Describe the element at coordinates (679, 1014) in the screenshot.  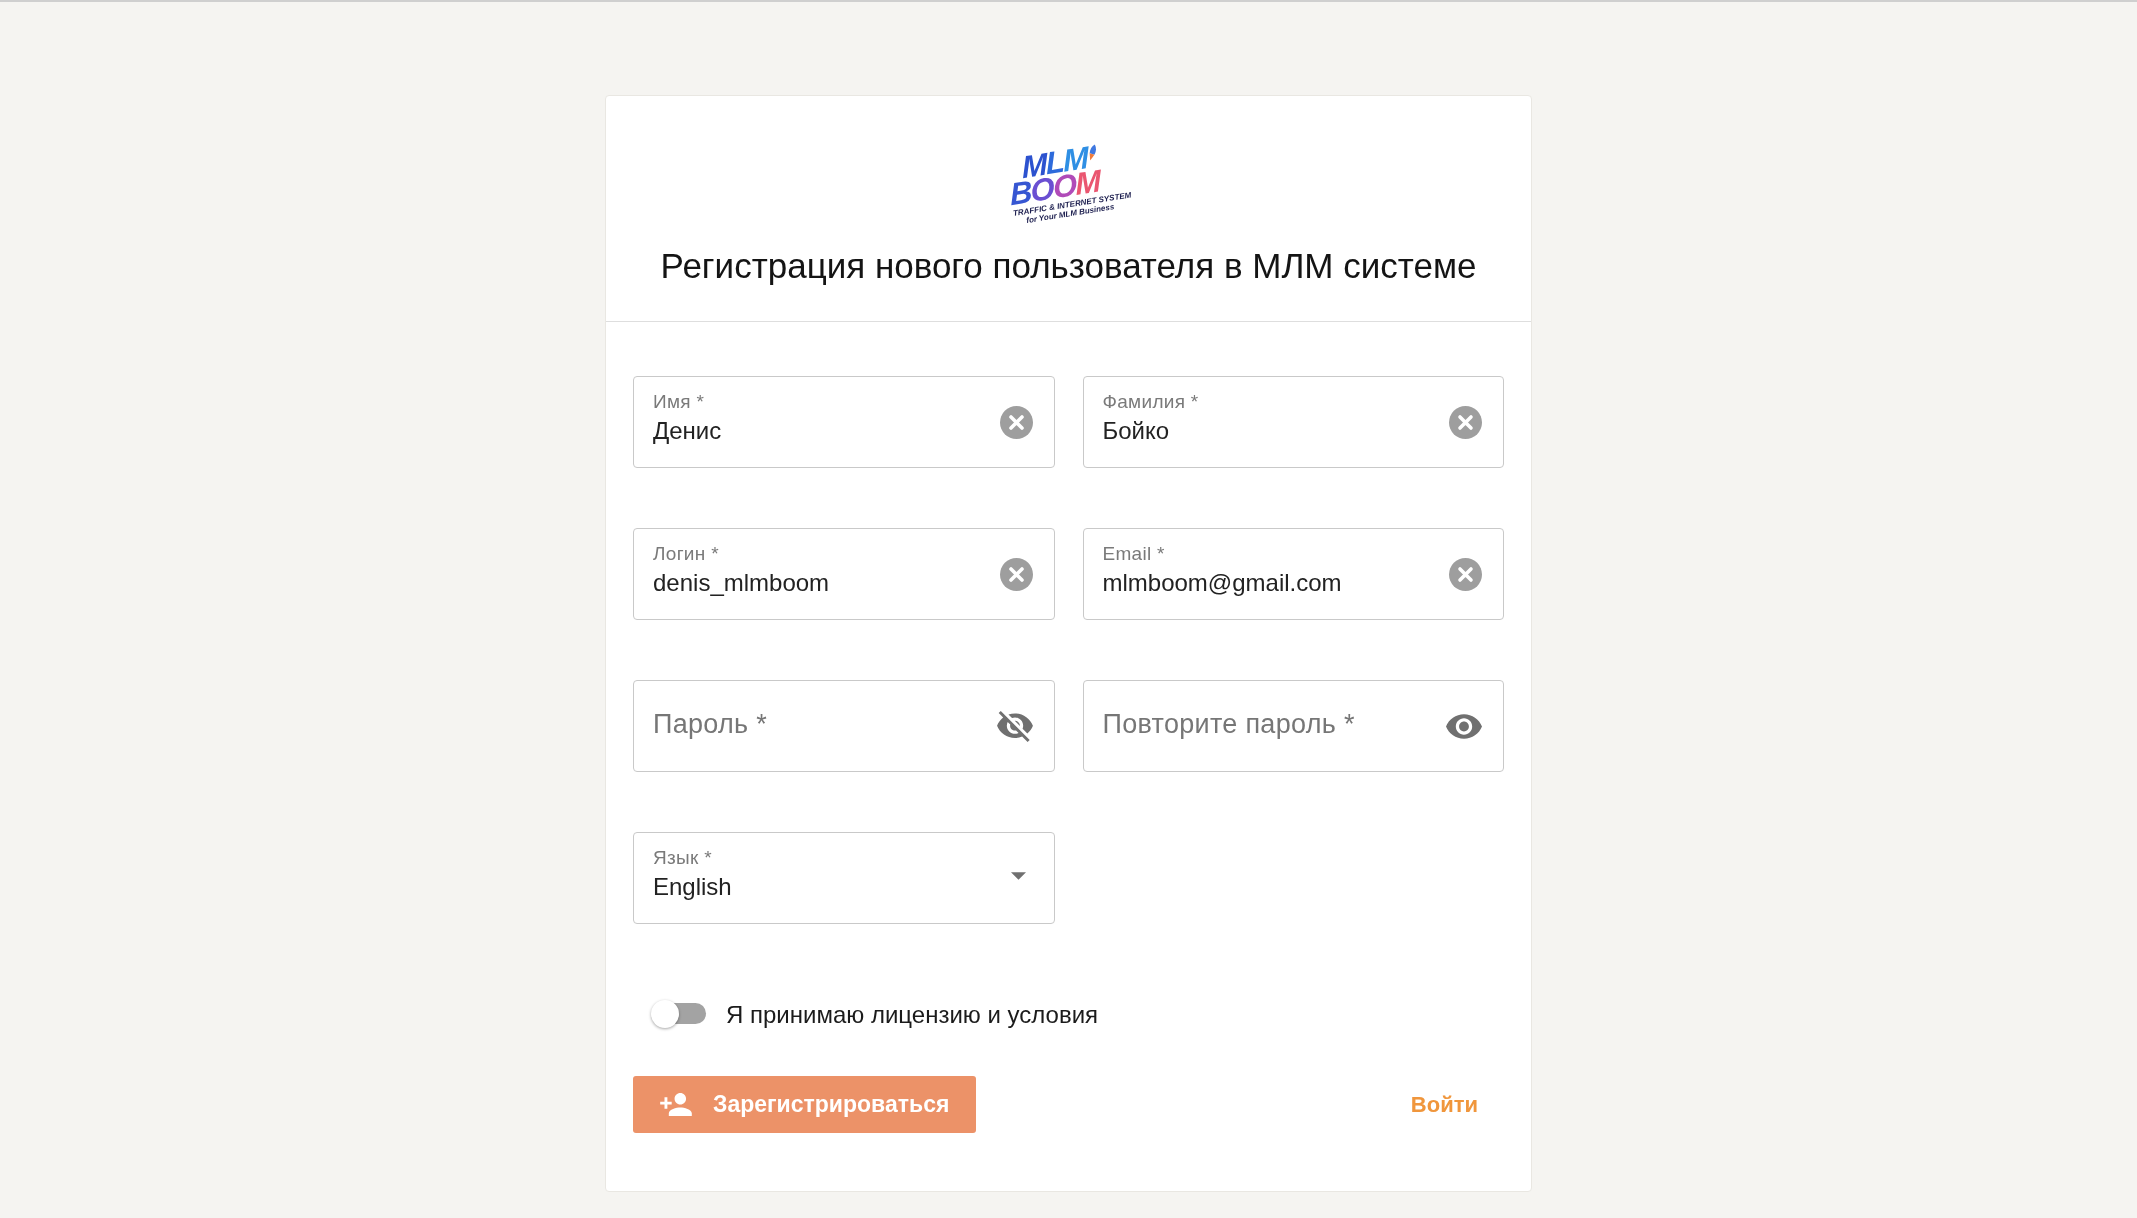
I see `toggle-switch` at that location.